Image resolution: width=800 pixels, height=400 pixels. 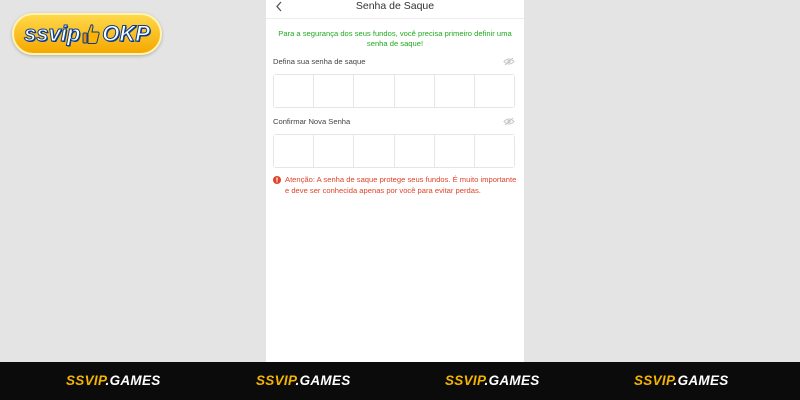 What do you see at coordinates (91, 34) in the screenshot?
I see `thumbs-up-icon` at bounding box center [91, 34].